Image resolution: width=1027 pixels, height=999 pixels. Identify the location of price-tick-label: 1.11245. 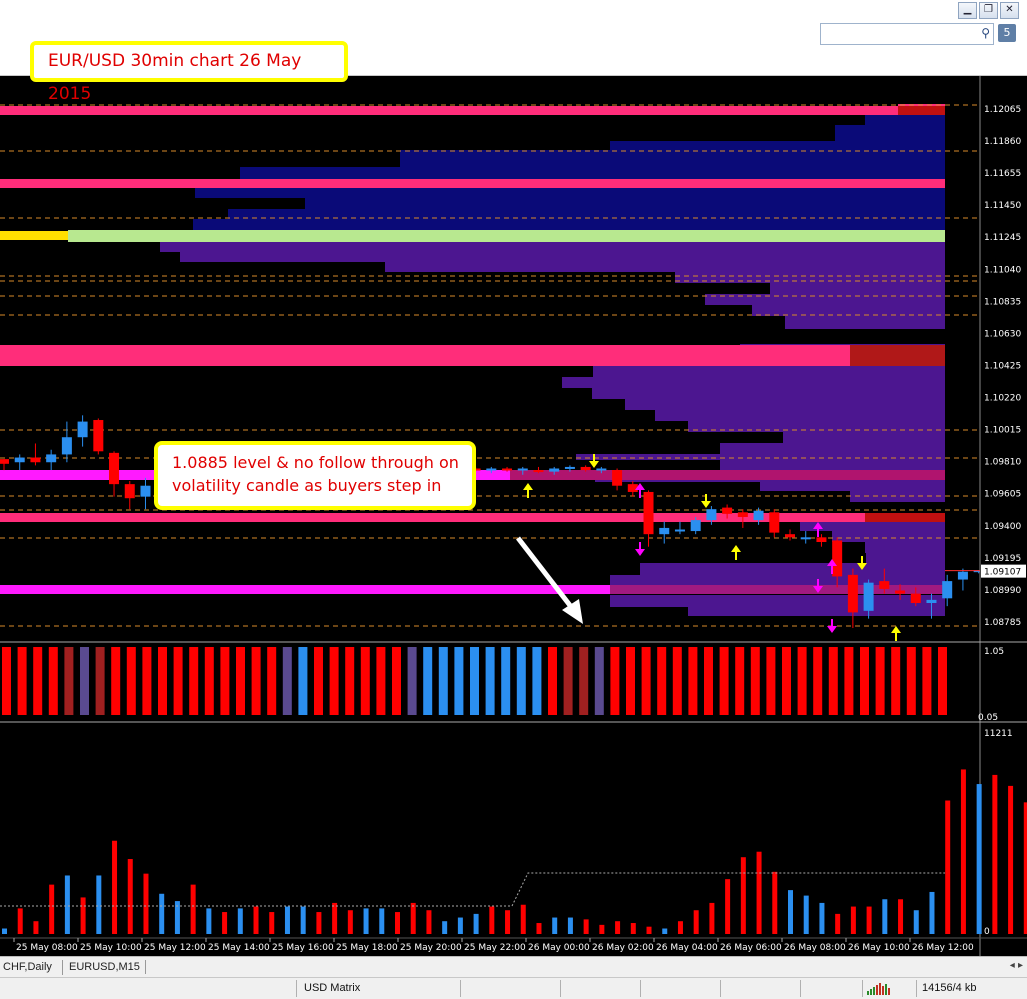
(1002, 238).